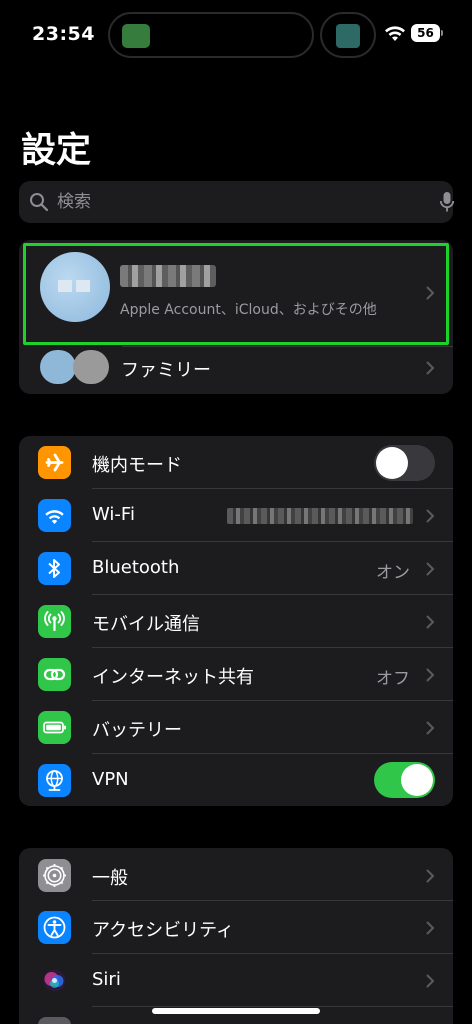 This screenshot has height=1024, width=472. Describe the element at coordinates (54, 621) in the screenshot. I see `antenna-icon` at that location.